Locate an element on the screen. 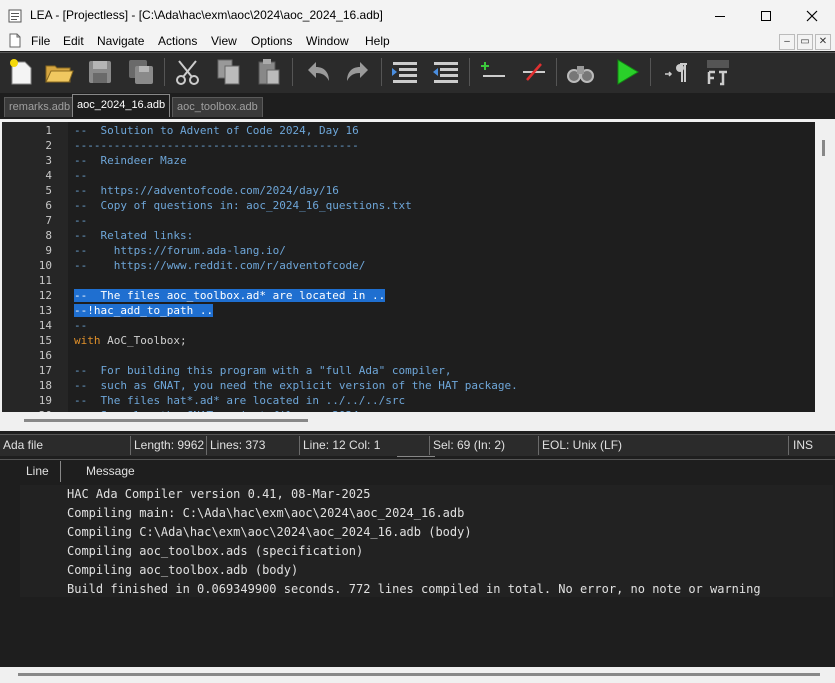 The image size is (835, 683). line-number: 1 is located at coordinates (48, 130).